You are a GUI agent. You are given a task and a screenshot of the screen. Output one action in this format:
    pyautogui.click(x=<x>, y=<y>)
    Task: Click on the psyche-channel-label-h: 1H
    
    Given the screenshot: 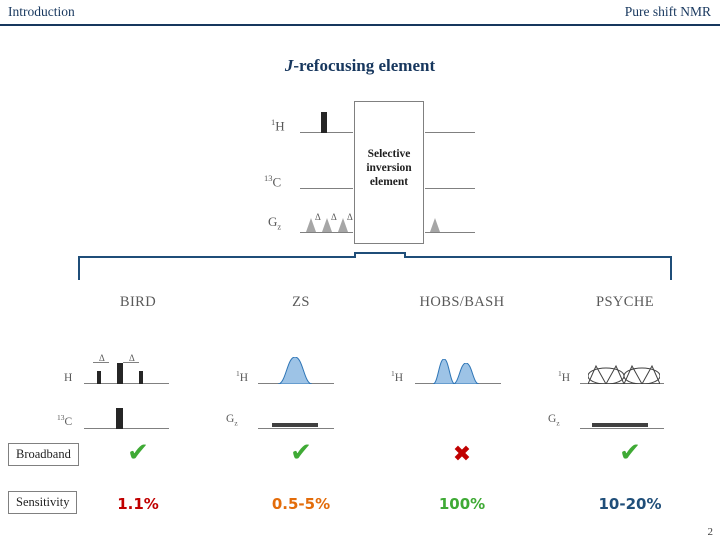 What is the action you would take?
    pyautogui.click(x=564, y=376)
    